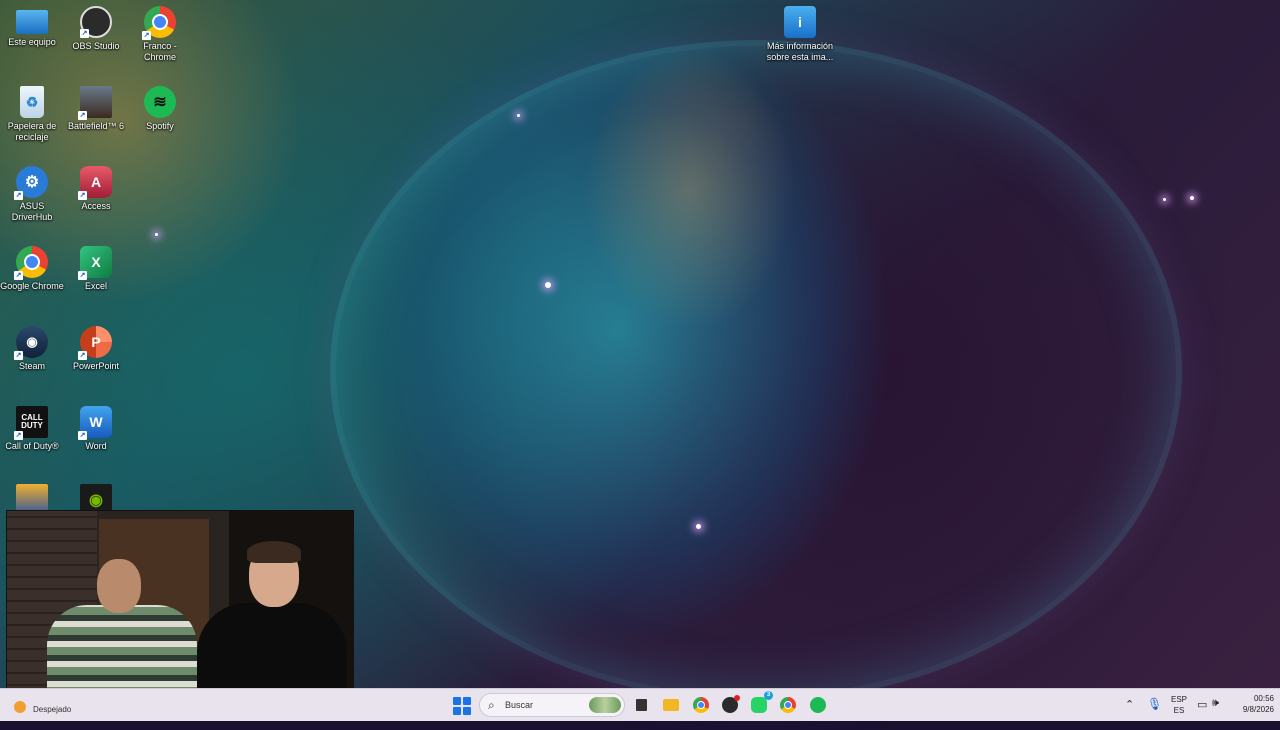 The image size is (1280, 730). Describe the element at coordinates (31, 343) in the screenshot. I see `steam-icon: ◉ ↗` at that location.